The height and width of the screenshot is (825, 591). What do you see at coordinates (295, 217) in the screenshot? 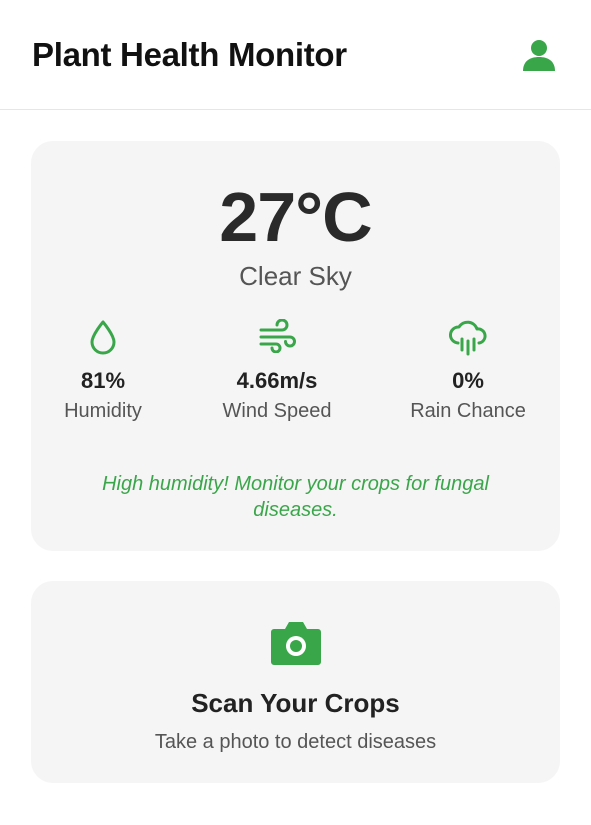
I see `temperature-value: 27°C` at bounding box center [295, 217].